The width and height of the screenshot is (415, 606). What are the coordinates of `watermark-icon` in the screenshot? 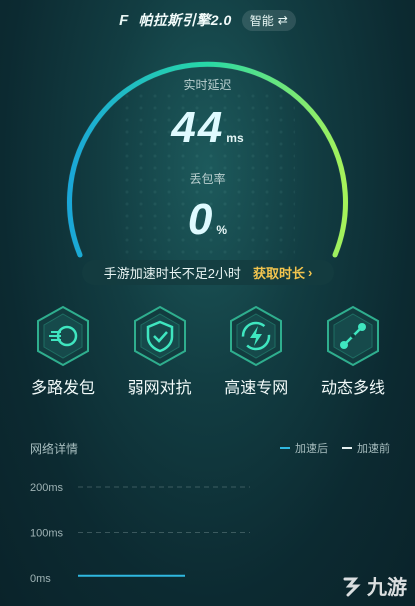 It's located at (352, 586).